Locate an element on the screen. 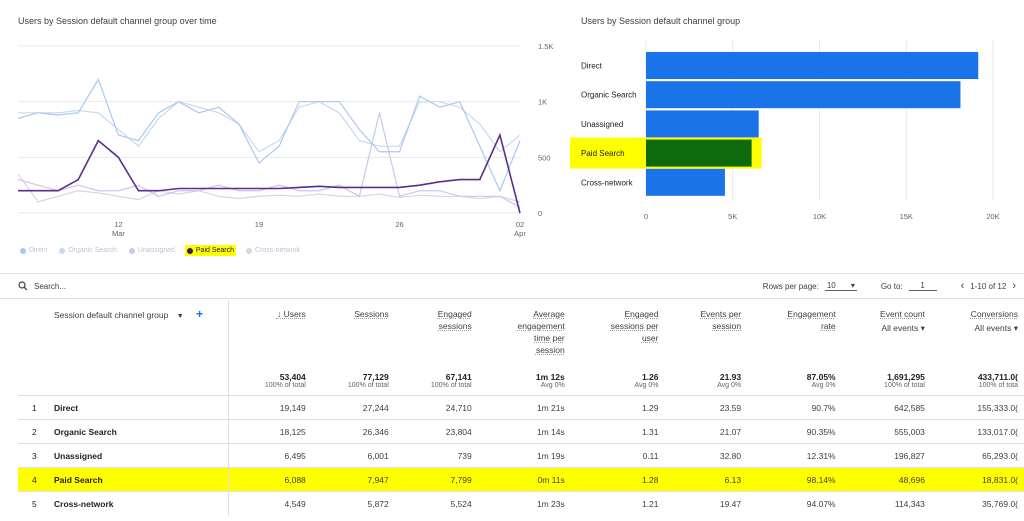 The image size is (1024, 521). bar-category-label: Paid Search is located at coordinates (603, 153).